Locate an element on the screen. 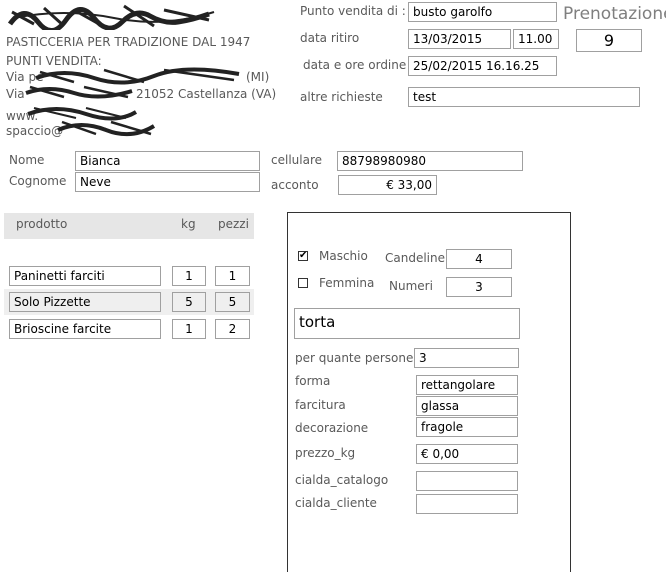 The image size is (666, 572). wafer-customer-field is located at coordinates (467, 504).